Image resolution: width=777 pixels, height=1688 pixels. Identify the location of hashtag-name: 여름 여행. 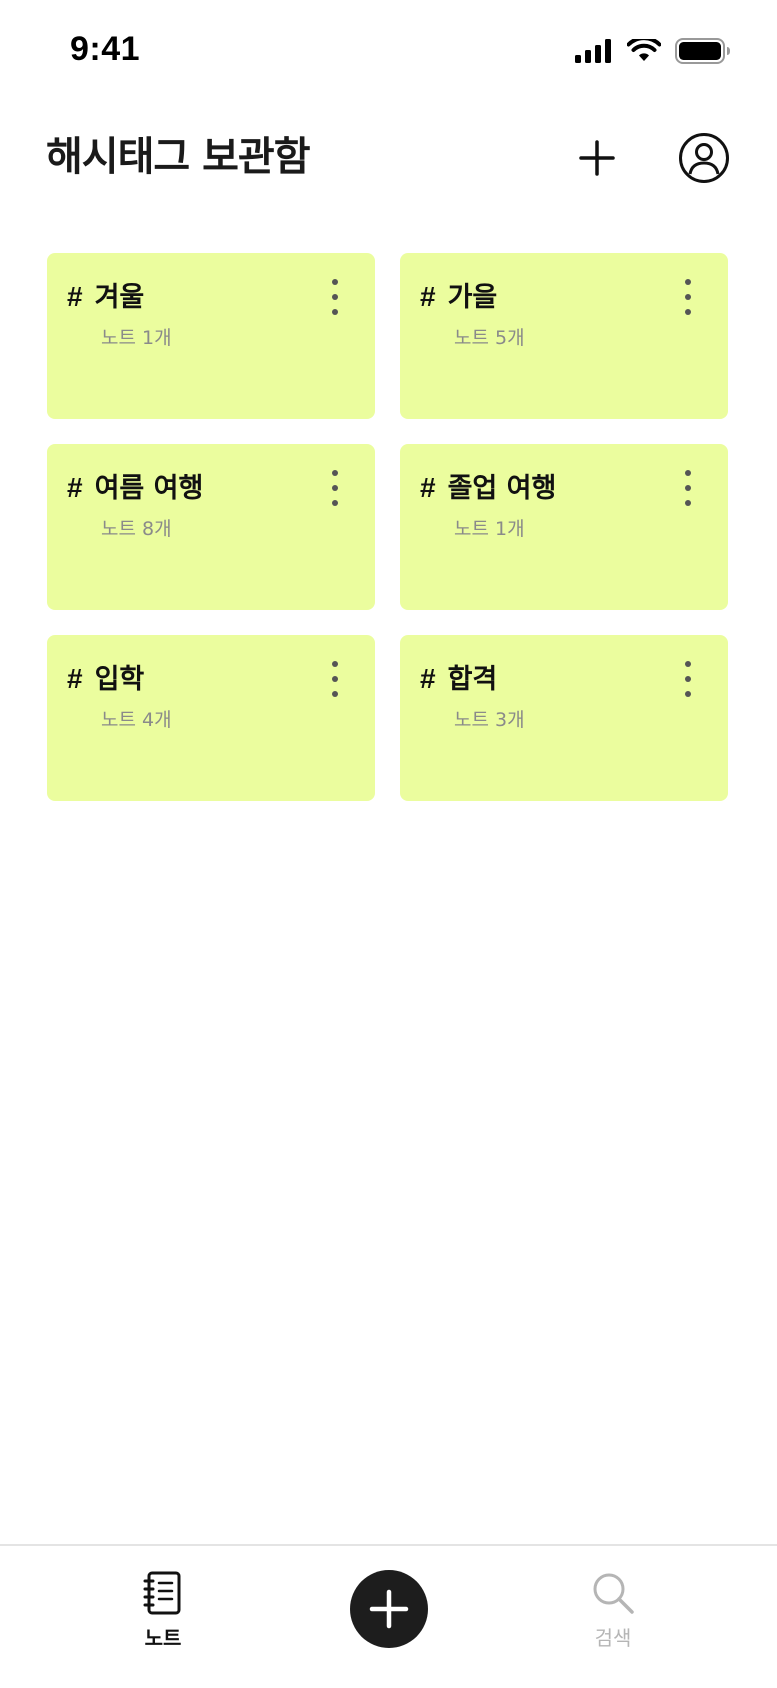
(149, 488).